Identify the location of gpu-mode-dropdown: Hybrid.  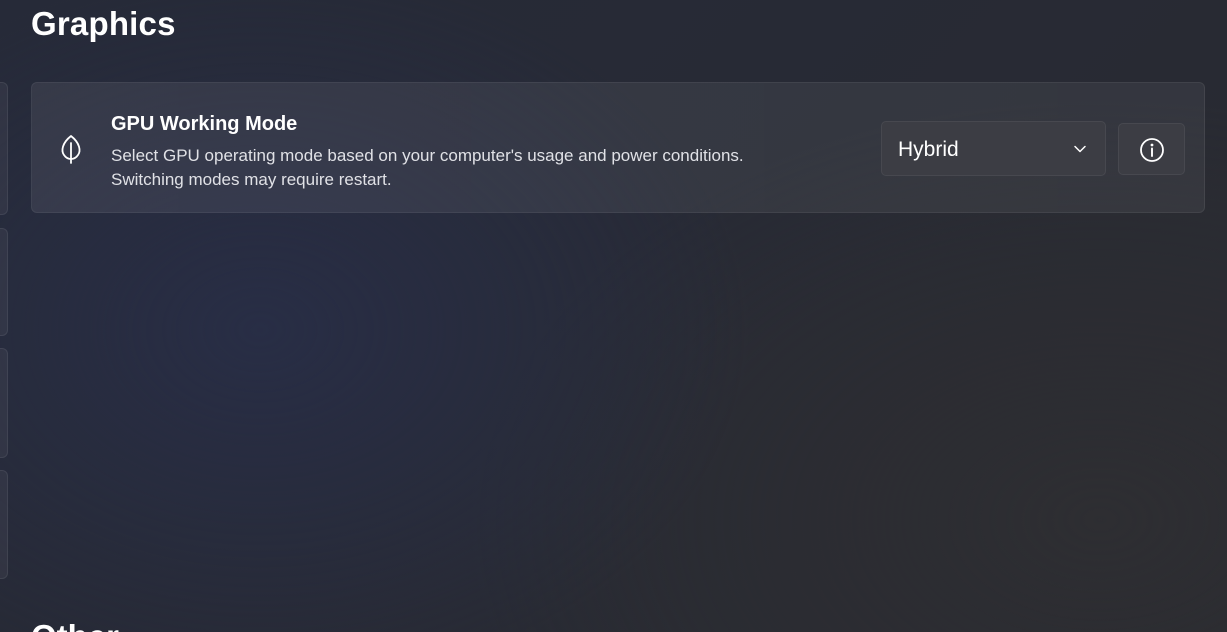
(993, 148).